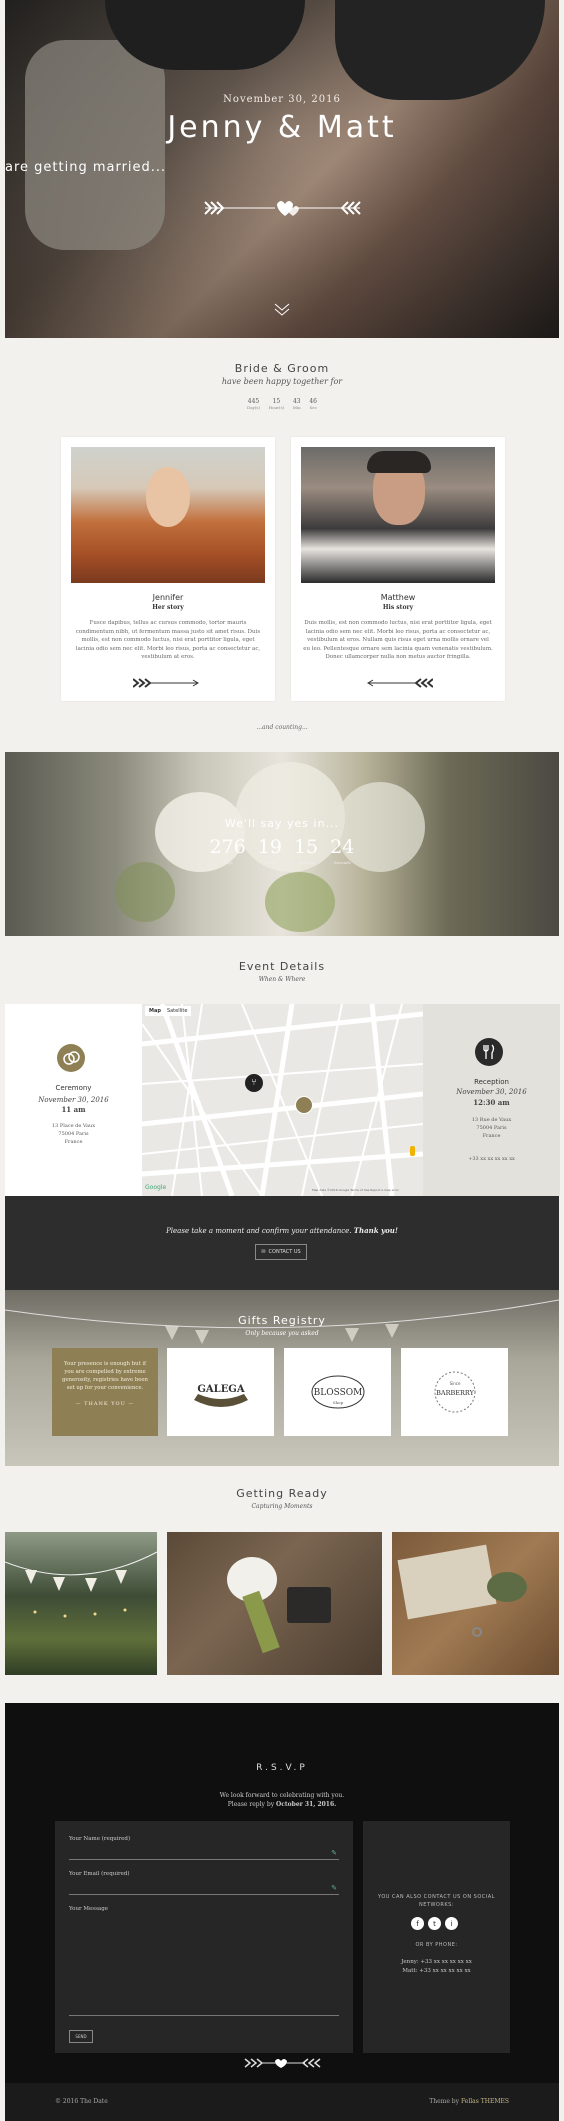 The height and width of the screenshot is (2121, 564). What do you see at coordinates (282, 127) in the screenshot?
I see `couple-names: Jenny & Matt` at bounding box center [282, 127].